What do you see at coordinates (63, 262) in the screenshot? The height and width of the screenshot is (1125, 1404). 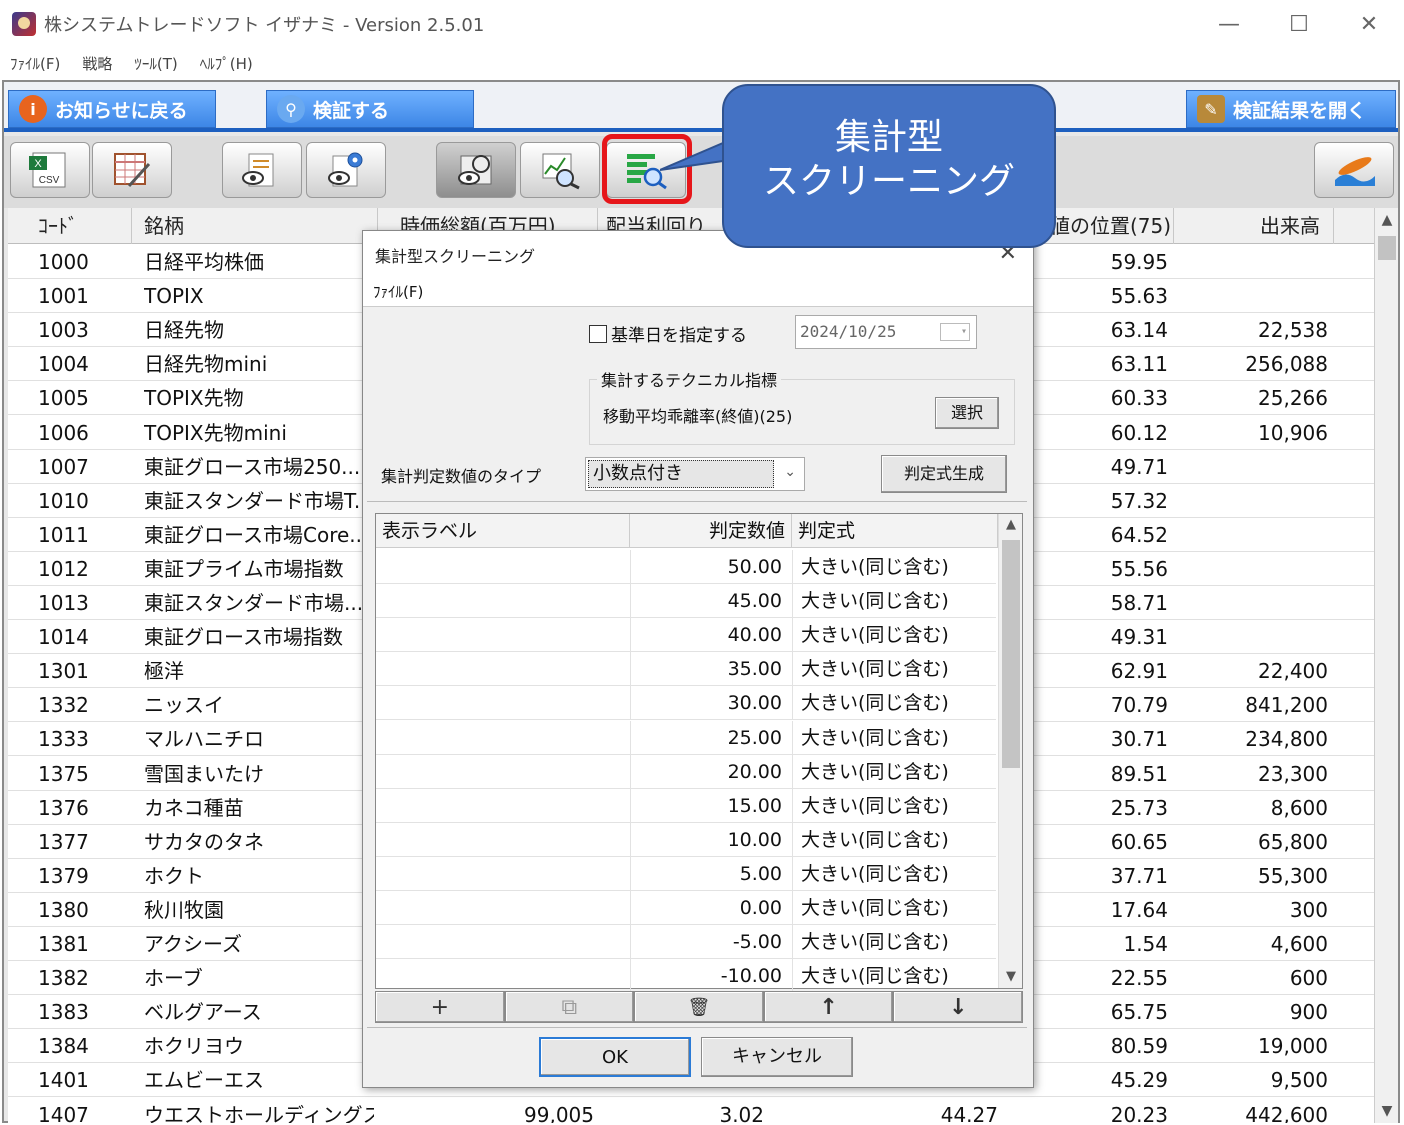 I see `cell-code: 1000` at bounding box center [63, 262].